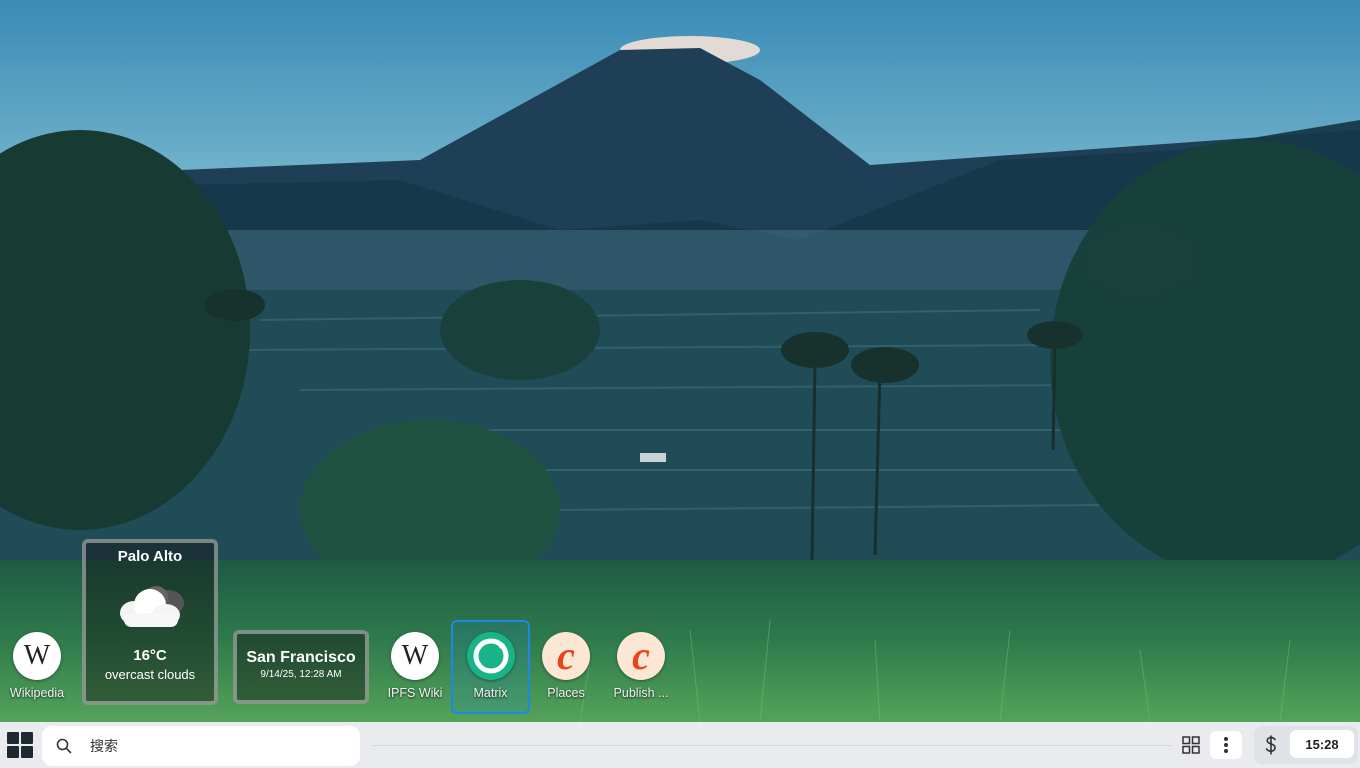  What do you see at coordinates (772, 745) in the screenshot?
I see `taskbar-divider` at bounding box center [772, 745].